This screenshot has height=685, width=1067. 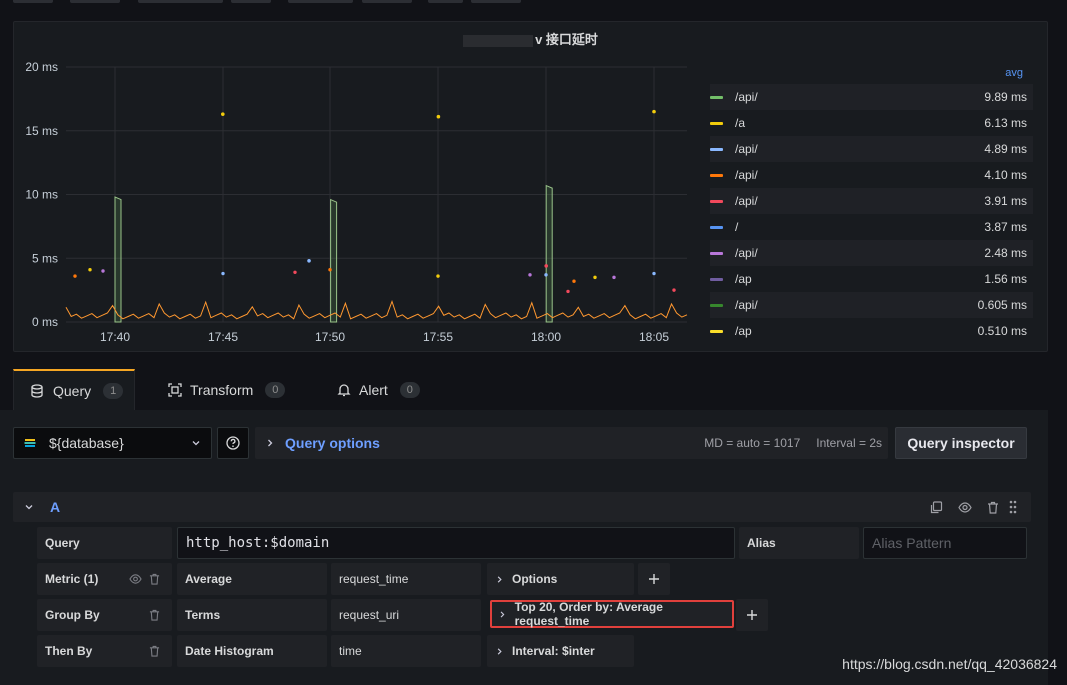 I want to click on legend-item: /3.87 ms, so click(x=871, y=227).